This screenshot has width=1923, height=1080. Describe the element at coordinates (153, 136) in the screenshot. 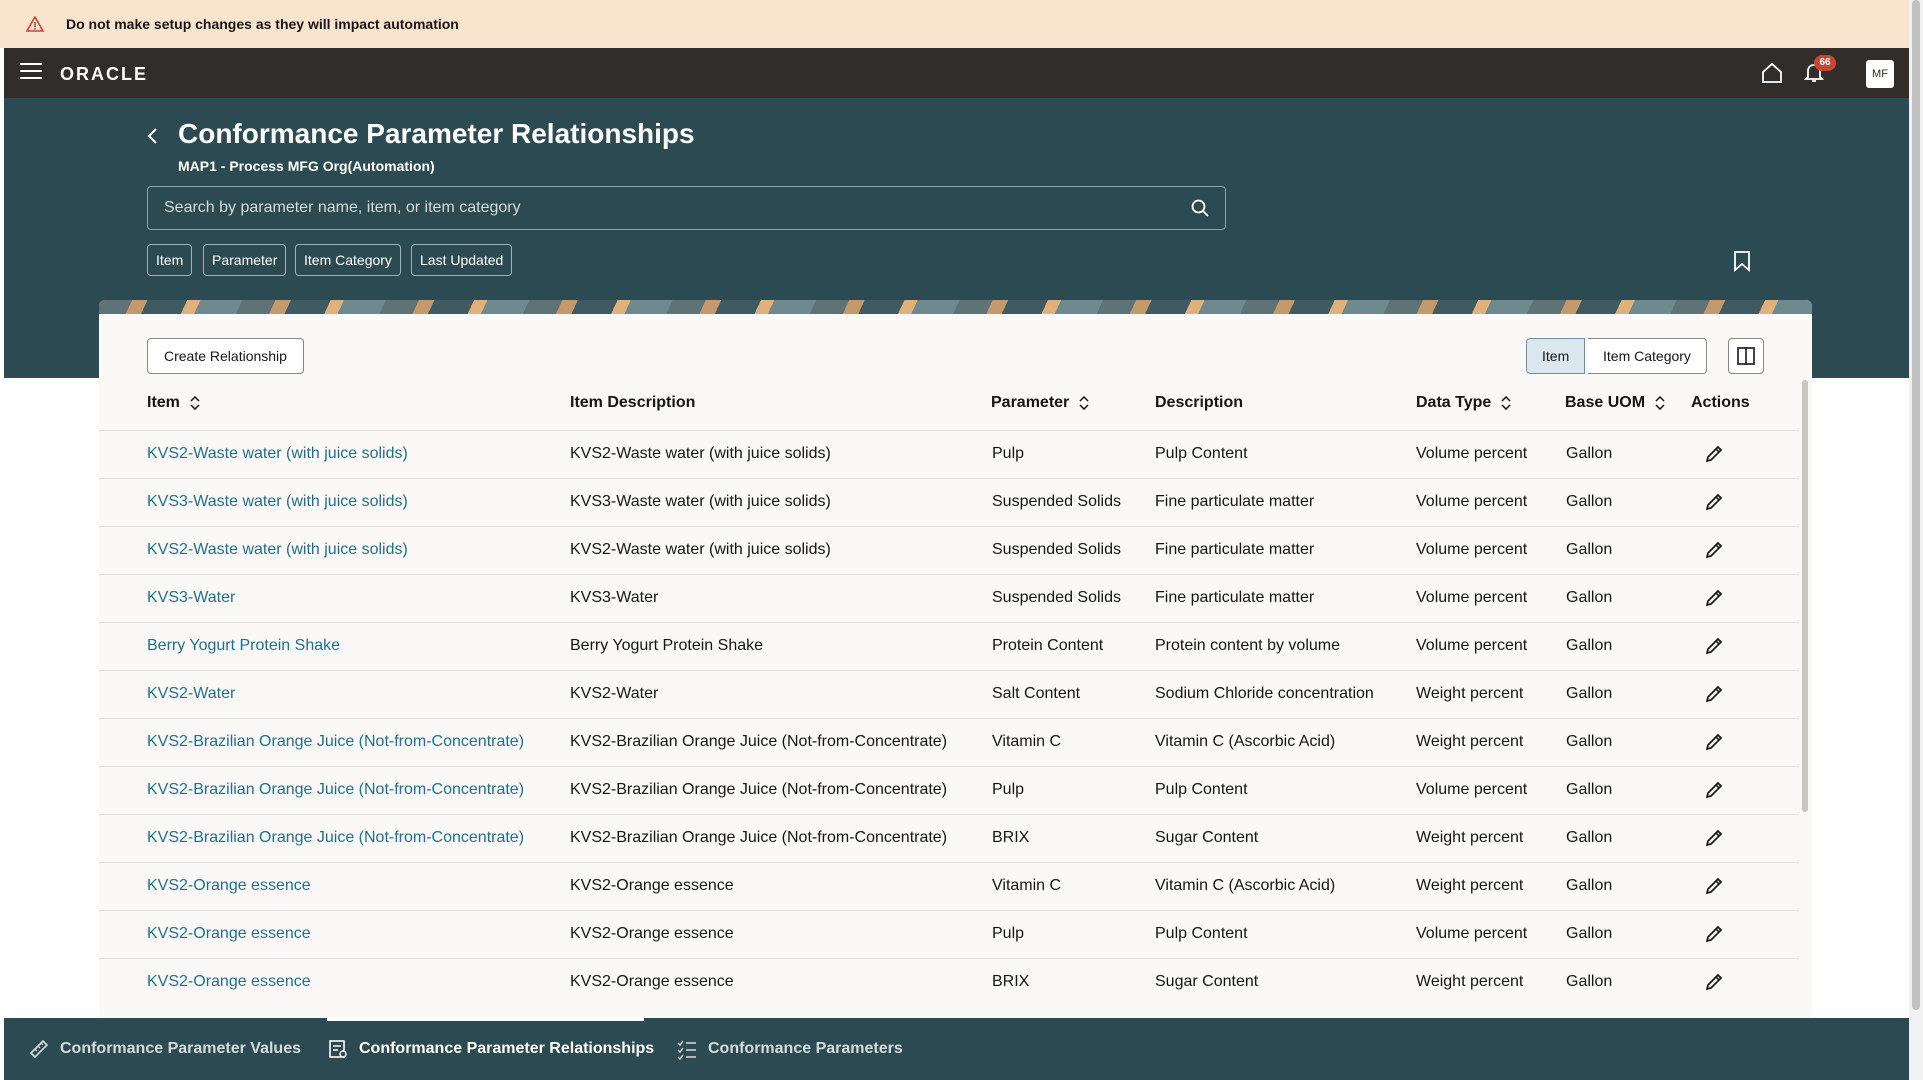

I see `back-chevron-icon` at that location.